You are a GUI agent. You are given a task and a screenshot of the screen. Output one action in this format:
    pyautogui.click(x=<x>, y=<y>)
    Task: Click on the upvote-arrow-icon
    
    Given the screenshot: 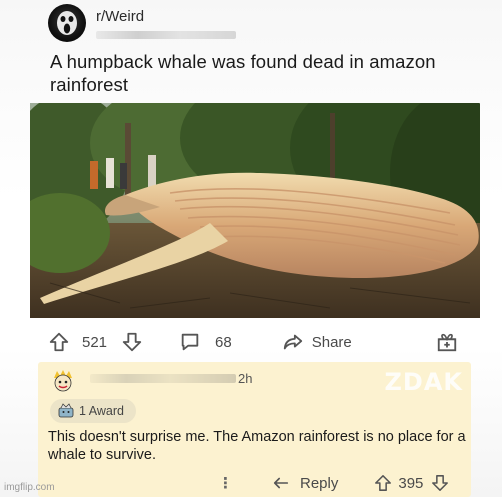 What is the action you would take?
    pyautogui.click(x=59, y=342)
    